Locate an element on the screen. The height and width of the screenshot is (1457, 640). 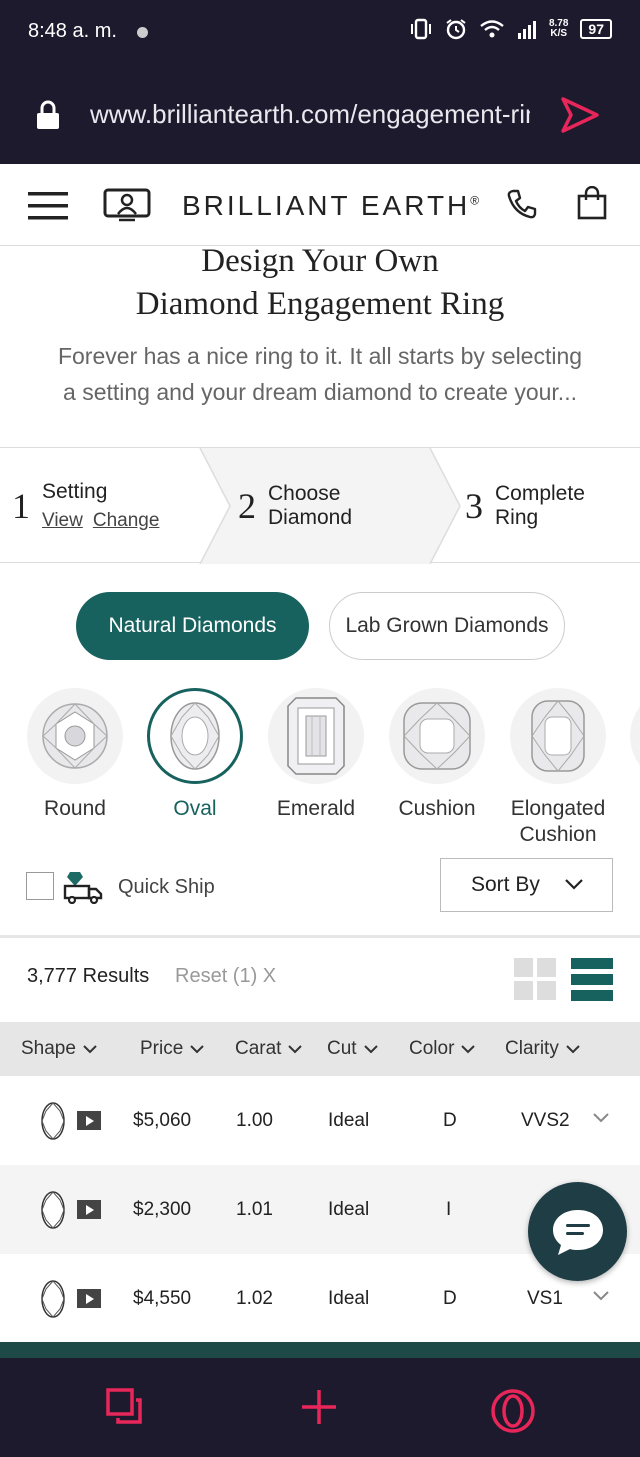
network-speed: 8.78 K/S is located at coordinates (558, 29).